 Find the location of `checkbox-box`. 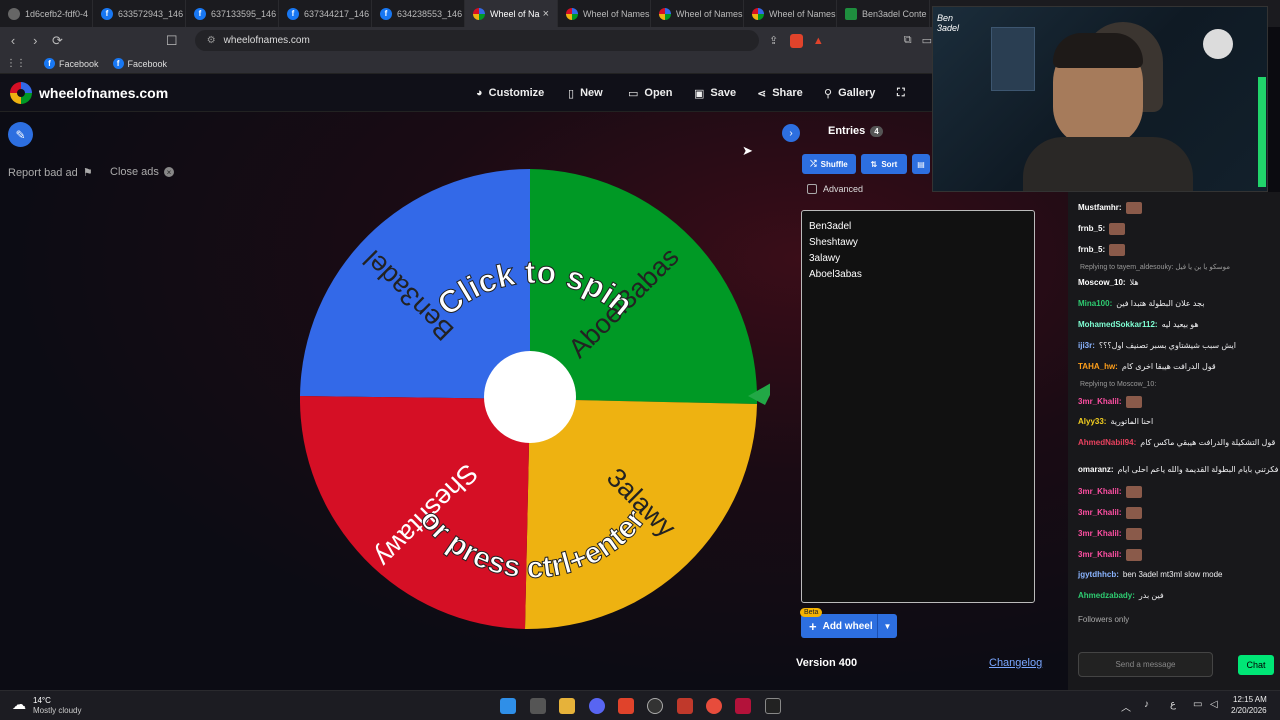

checkbox-box is located at coordinates (812, 189).